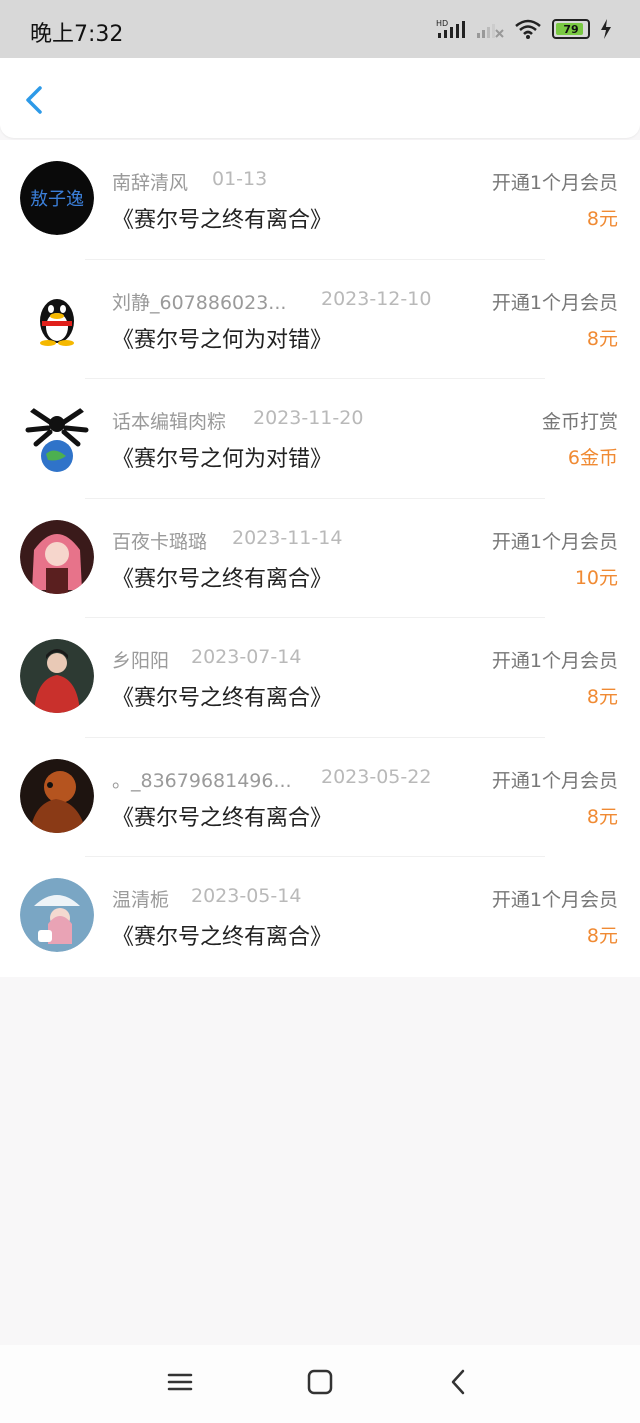 The image size is (640, 1423). I want to click on nav-header, so click(320, 98).